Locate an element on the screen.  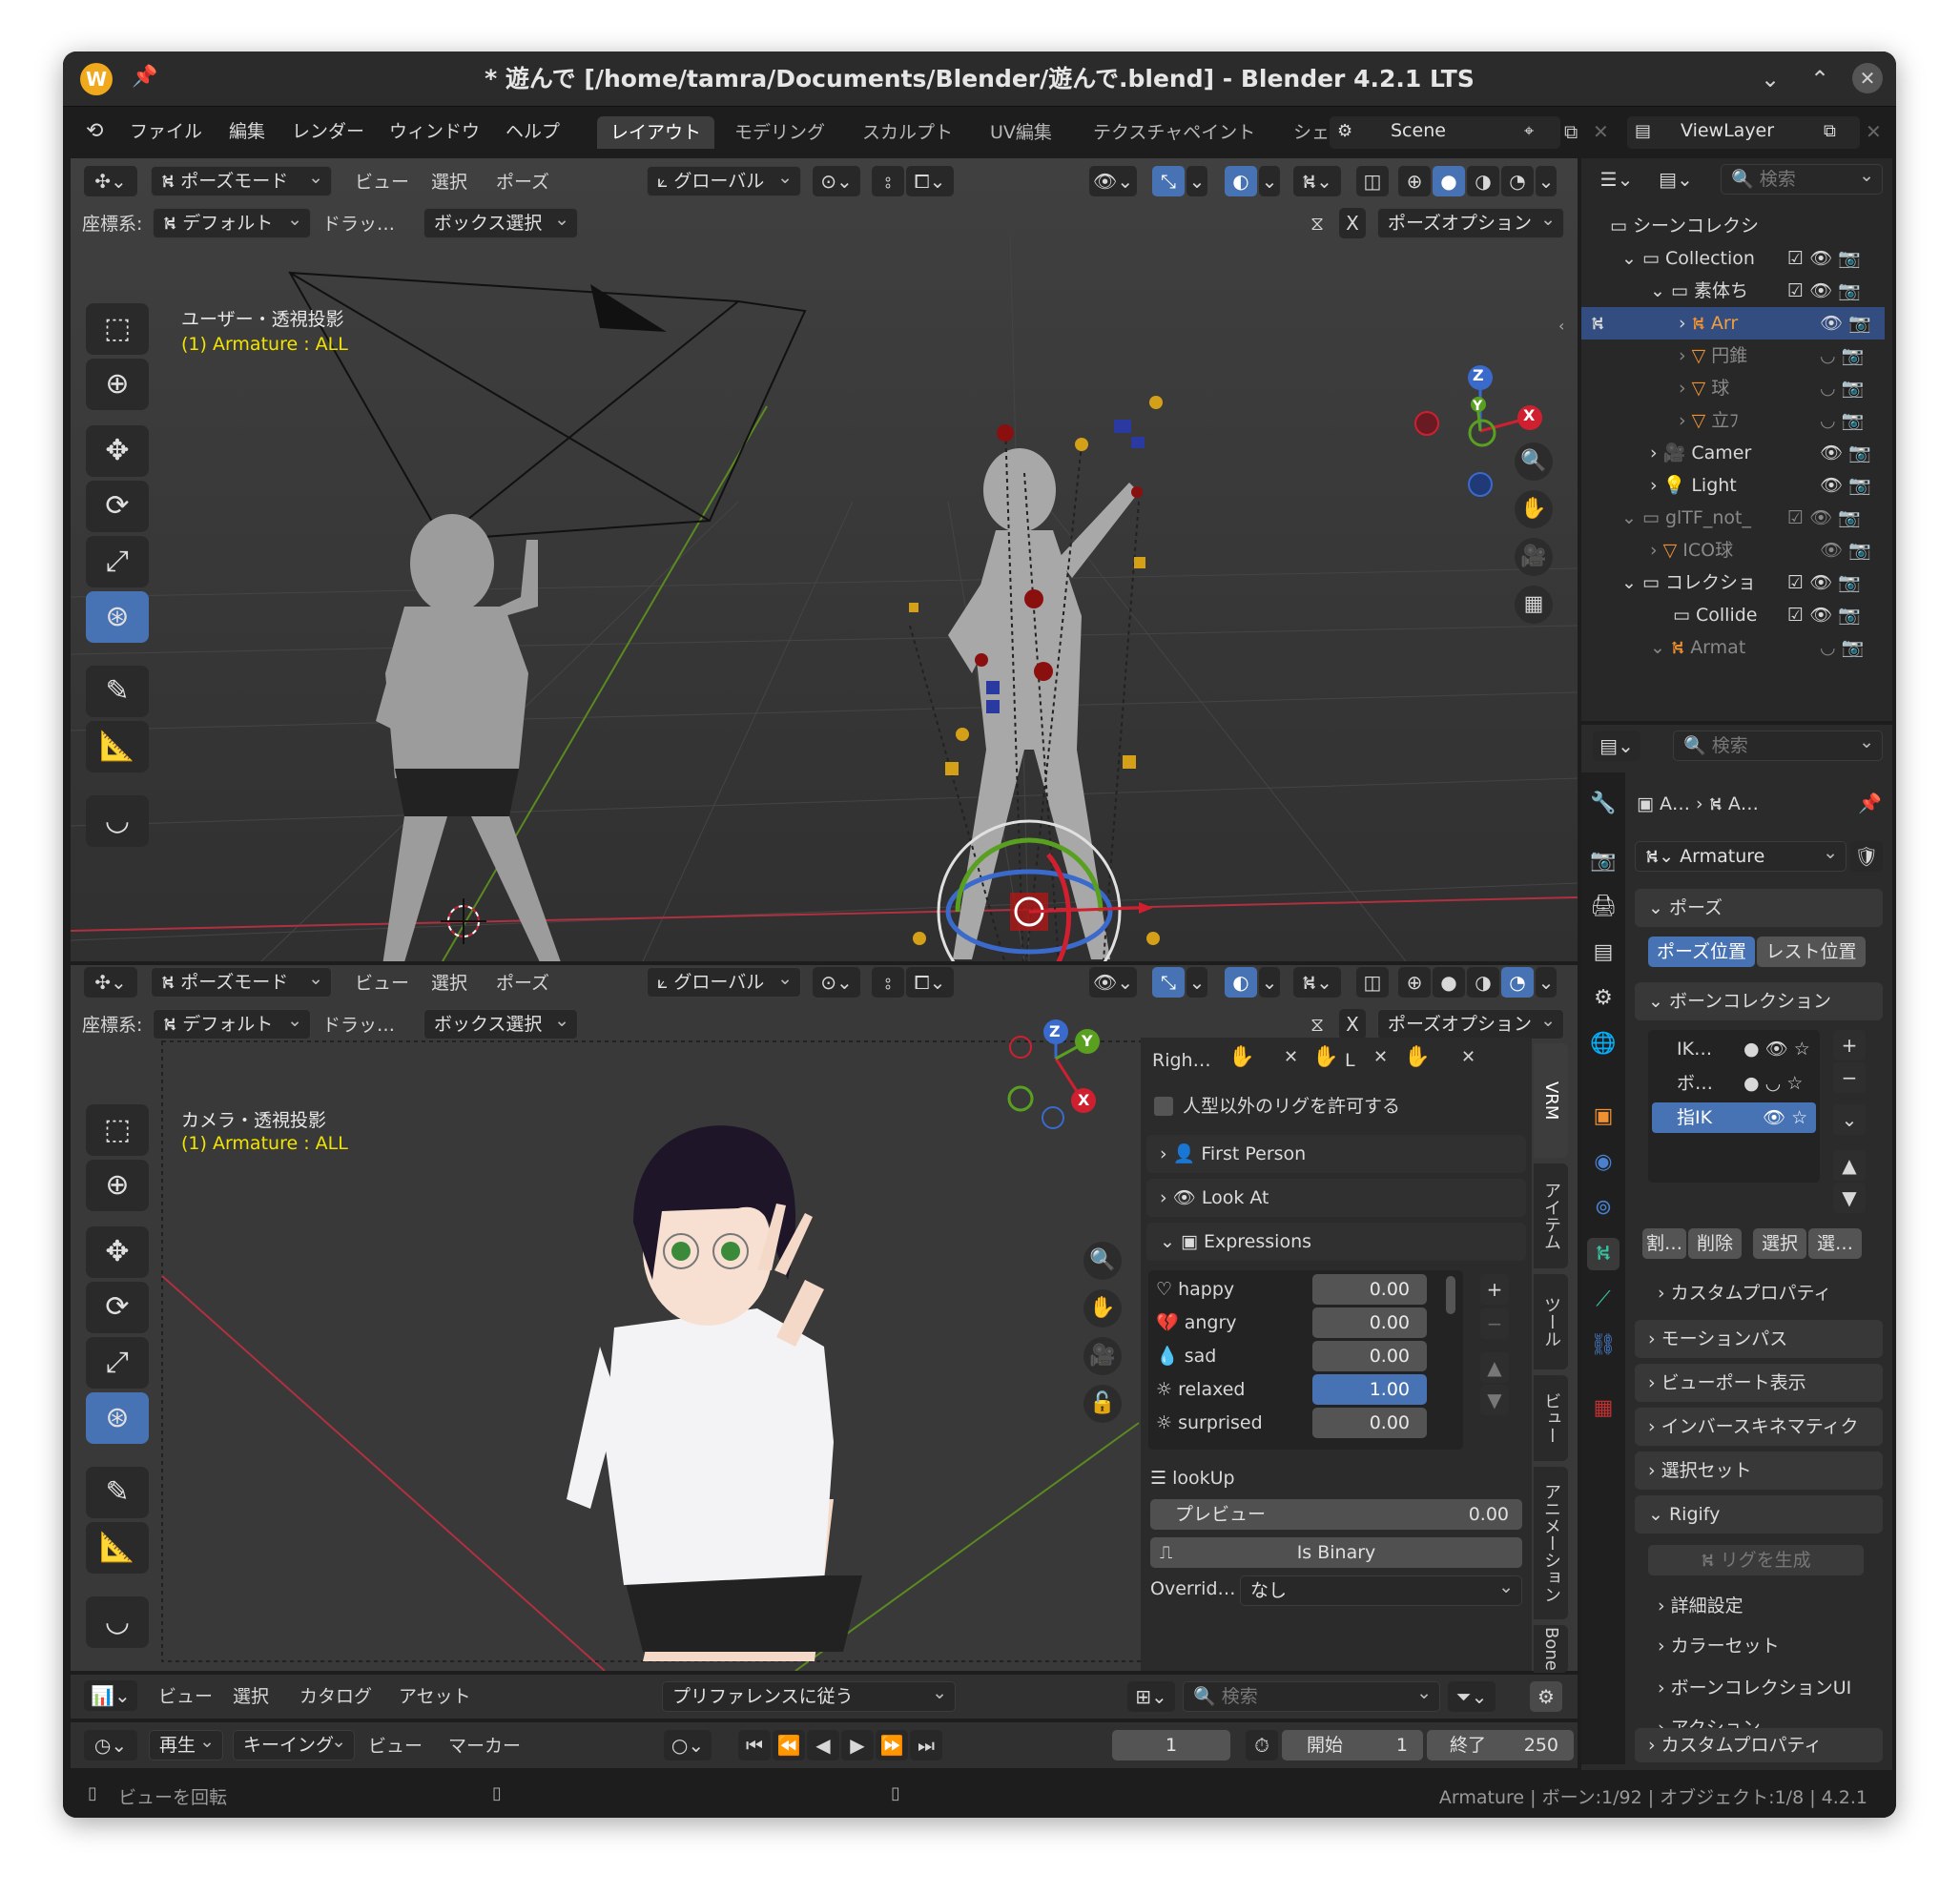
jump-end-icon: ⏭ is located at coordinates (926, 1745).